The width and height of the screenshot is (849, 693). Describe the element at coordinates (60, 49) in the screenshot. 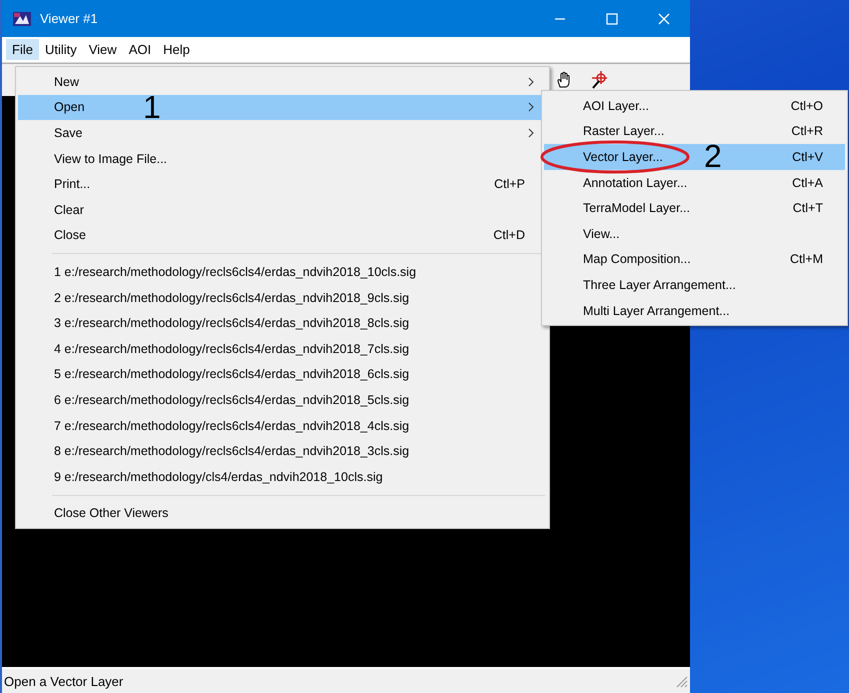

I see `menu-item: Utility` at that location.